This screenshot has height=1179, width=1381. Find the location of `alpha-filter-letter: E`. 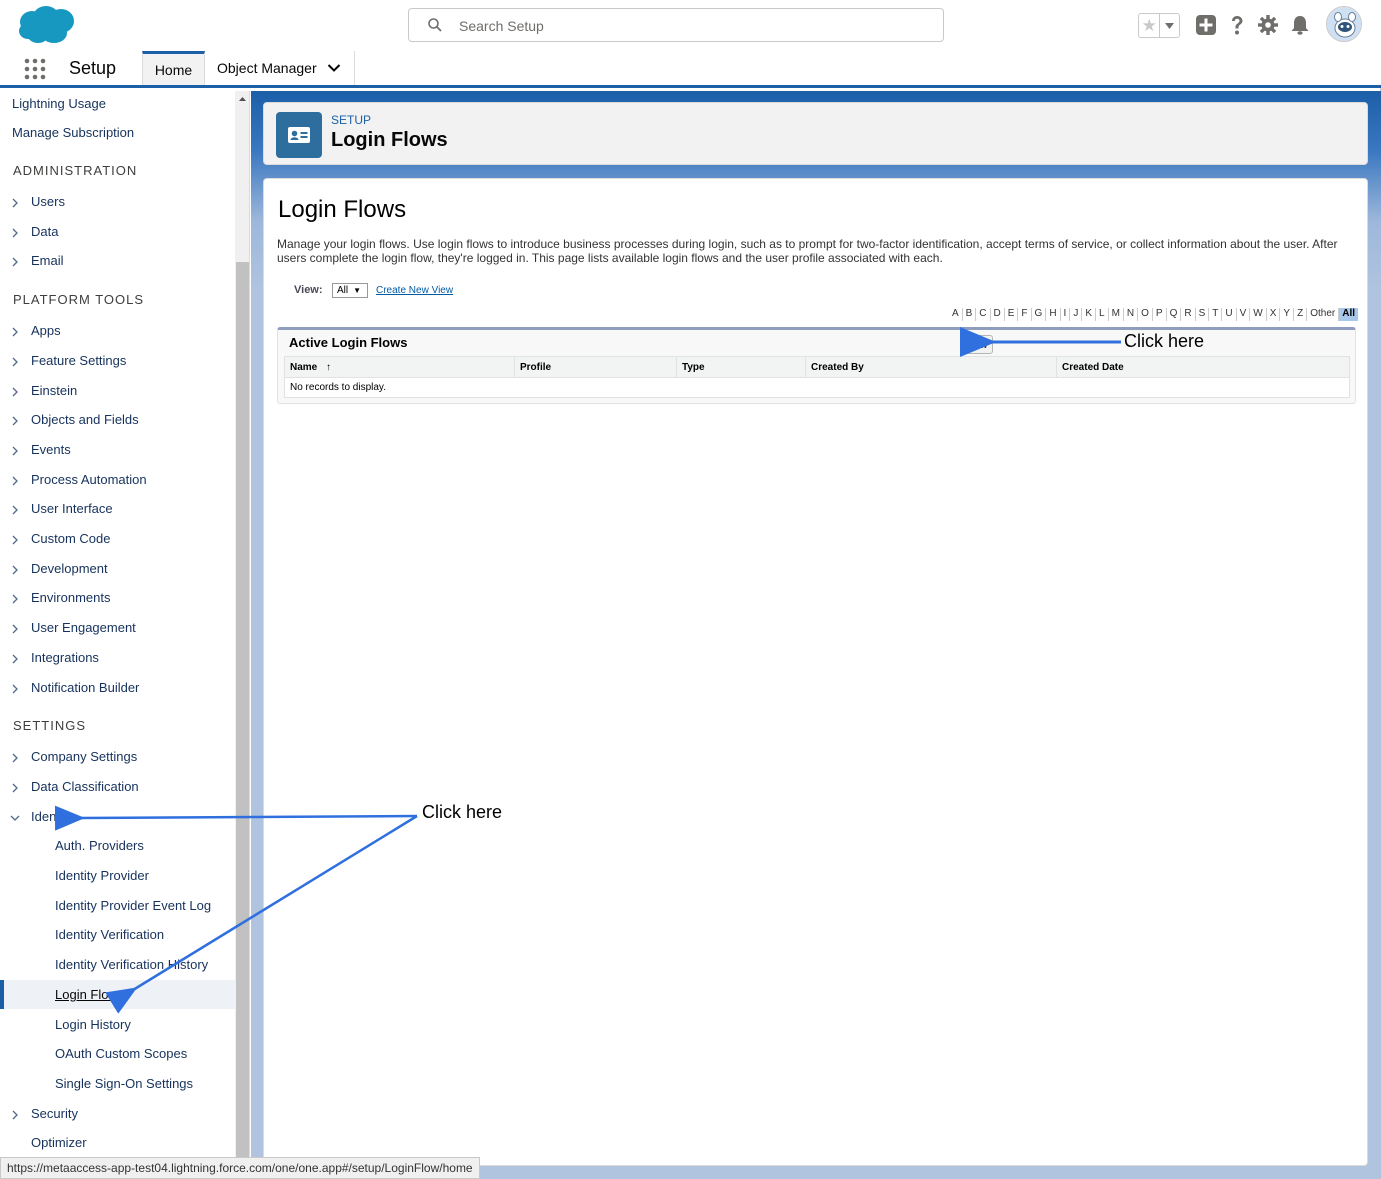

alpha-filter-letter: E is located at coordinates (1012, 314).